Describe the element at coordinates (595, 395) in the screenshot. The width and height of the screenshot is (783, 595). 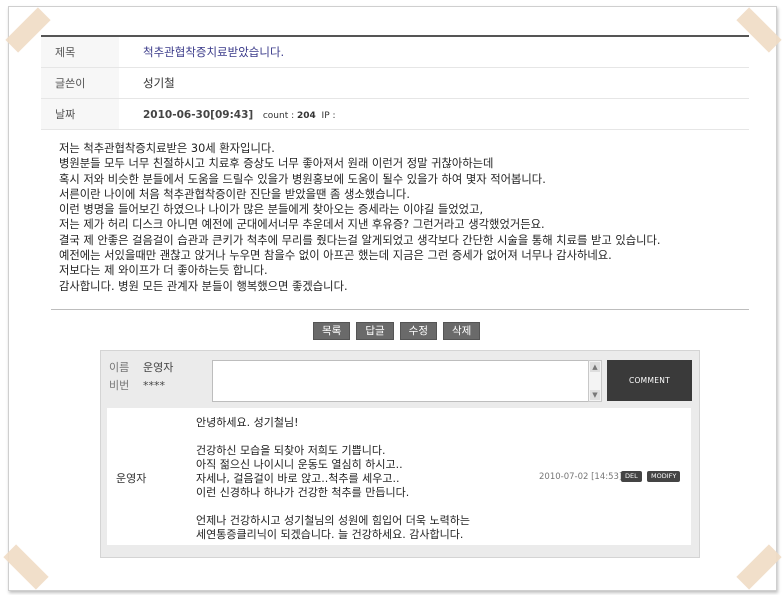
I see `scroll-down-icon: ▼` at that location.